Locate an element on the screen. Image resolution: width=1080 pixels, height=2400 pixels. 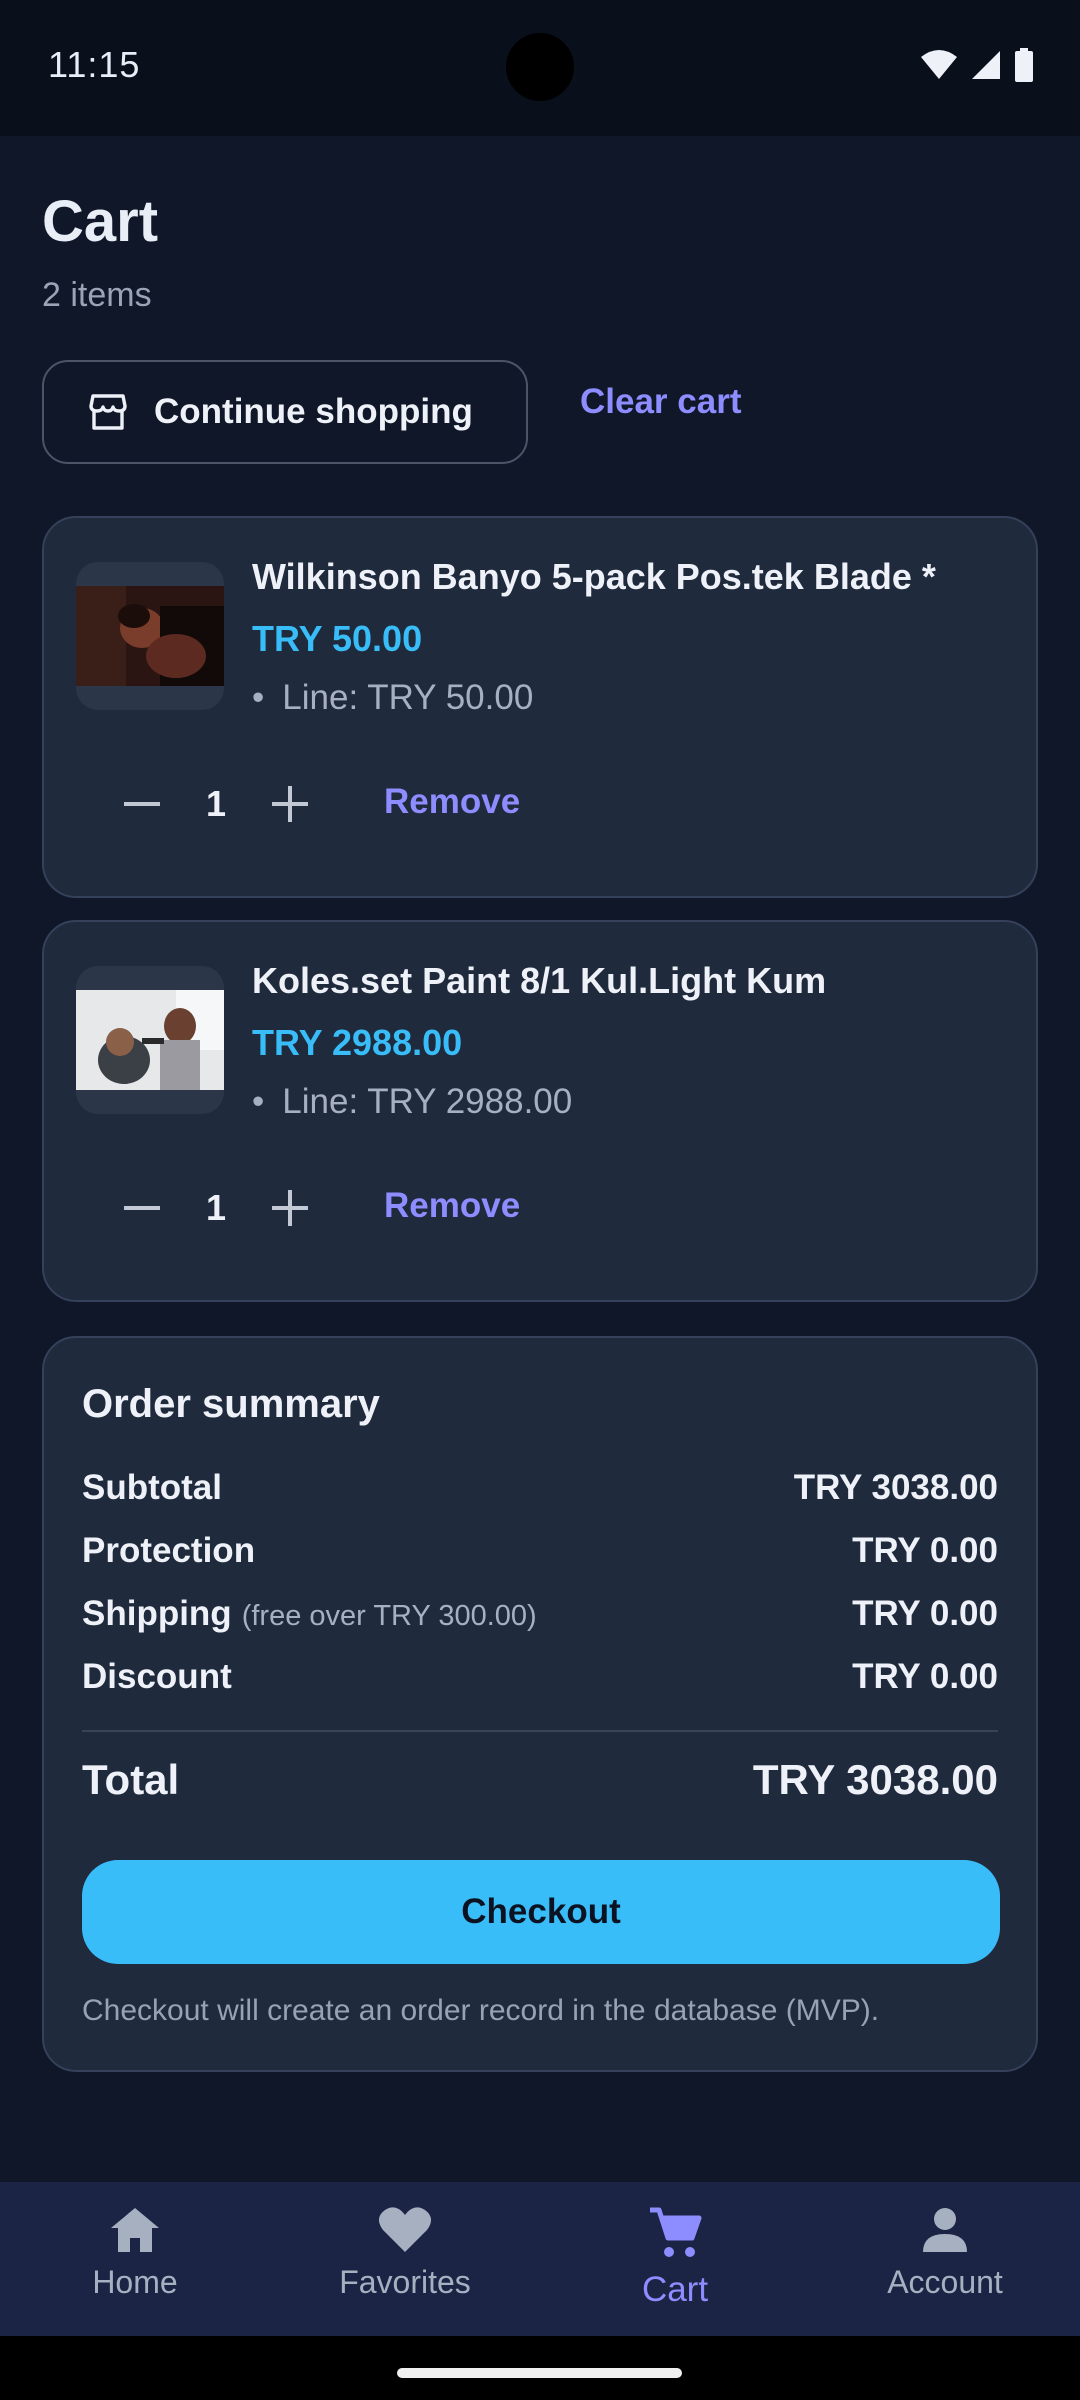
gesture-bar-area is located at coordinates (540, 2368).